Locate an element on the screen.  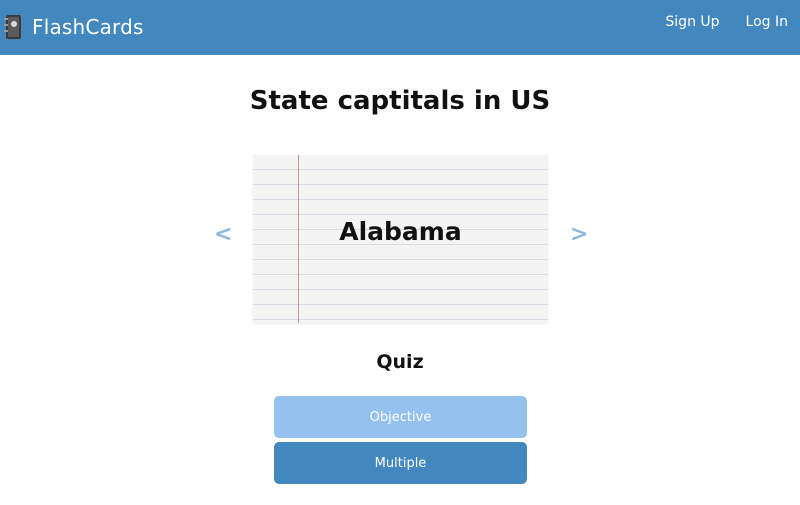
prev-card-button: < is located at coordinates (223, 234).